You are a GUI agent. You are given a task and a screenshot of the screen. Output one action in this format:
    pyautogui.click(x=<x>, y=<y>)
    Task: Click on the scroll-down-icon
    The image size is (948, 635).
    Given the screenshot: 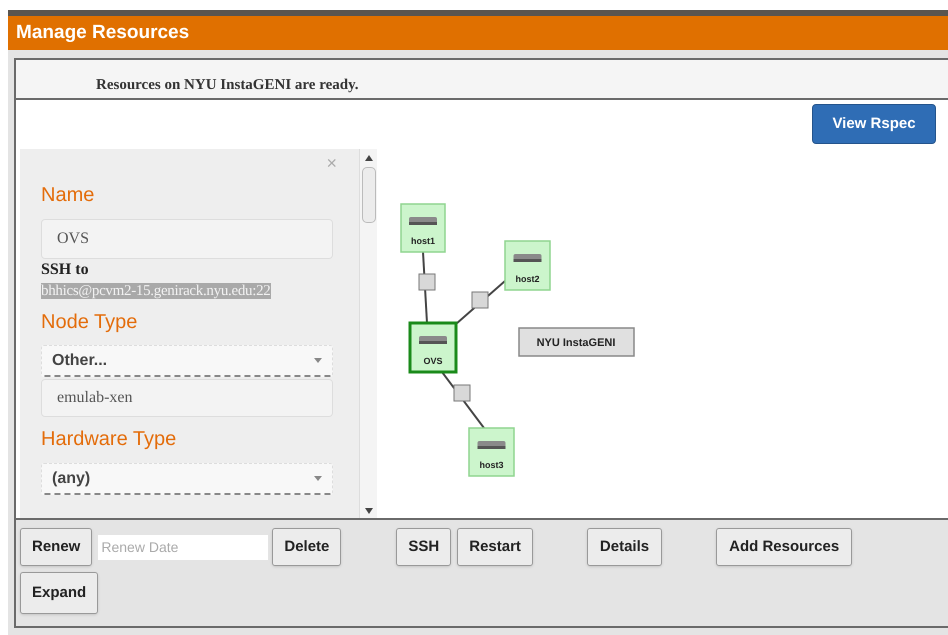 What is the action you would take?
    pyautogui.click(x=368, y=511)
    